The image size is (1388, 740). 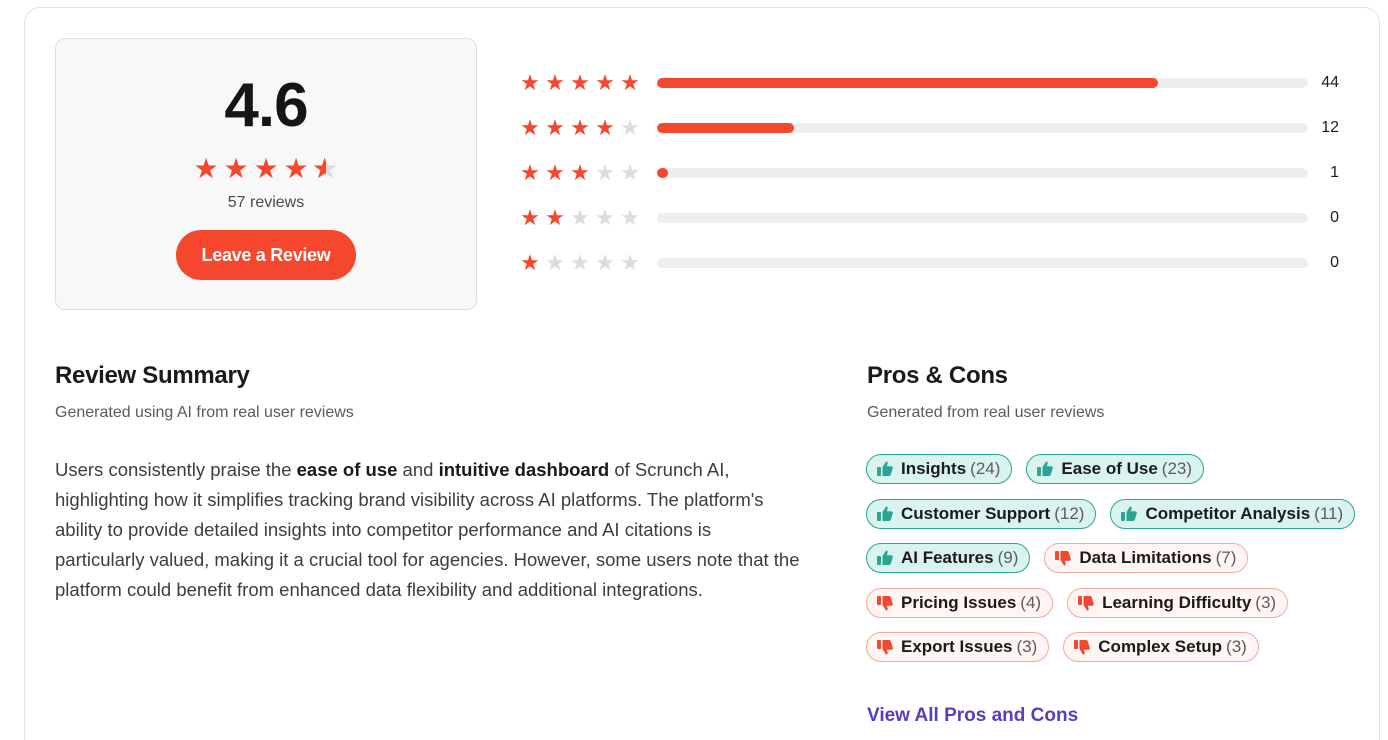 I want to click on pro-chip-customer-support: Customer Support (12), so click(x=981, y=513).